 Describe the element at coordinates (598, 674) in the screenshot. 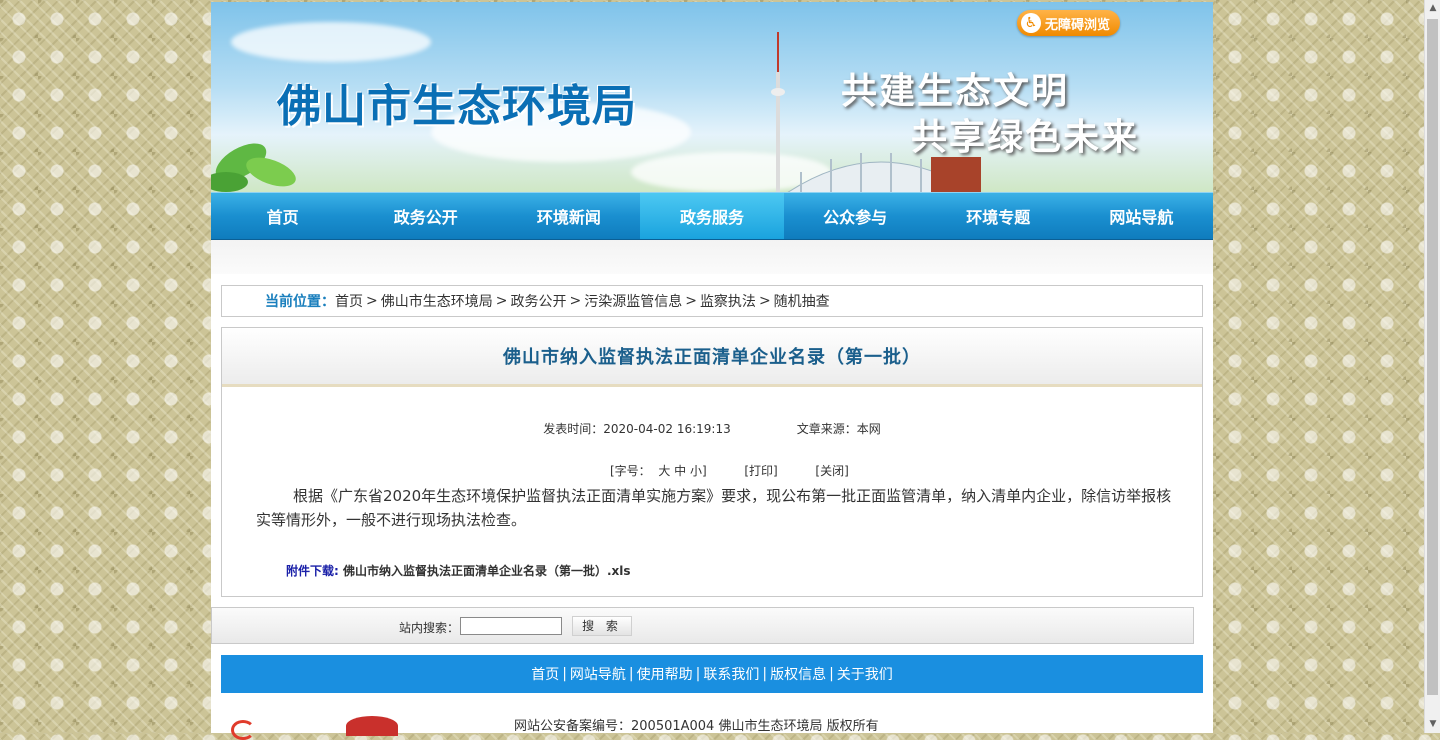

I see `footer-link-sitemap: 网站导航` at that location.